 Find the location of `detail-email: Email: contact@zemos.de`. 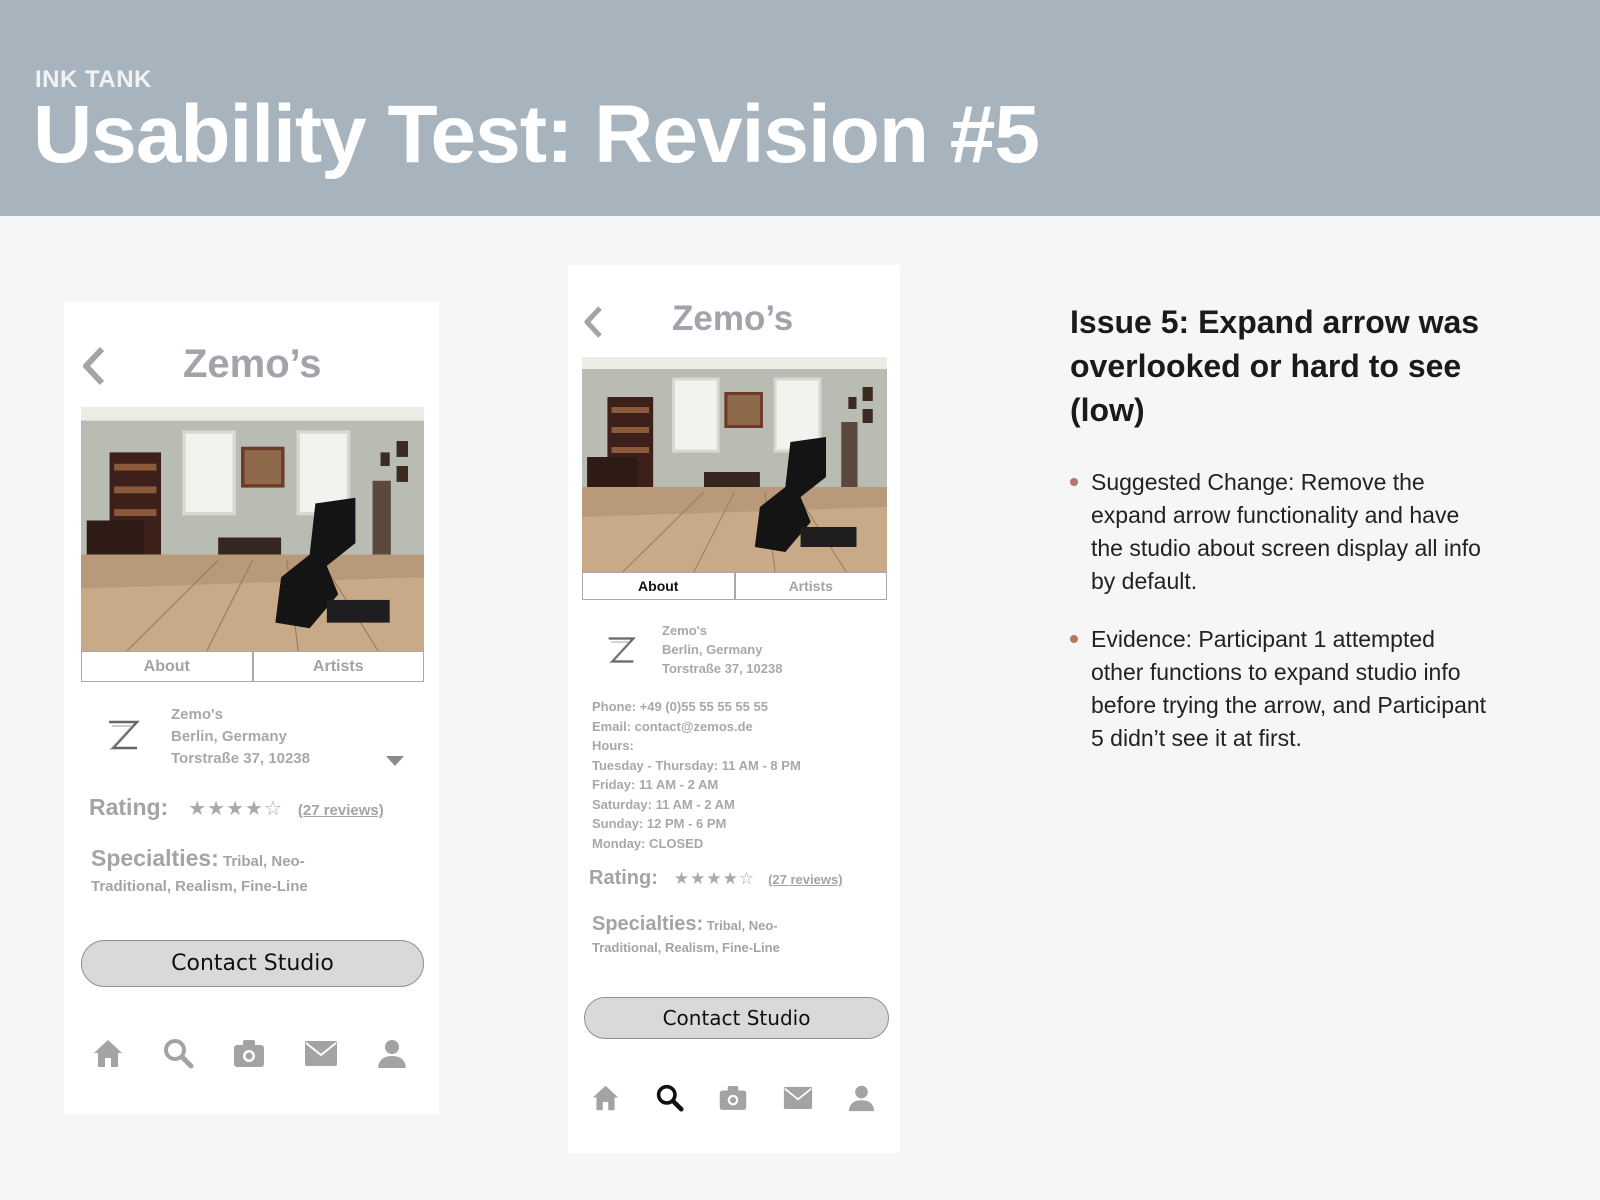

detail-email: Email: contact@zemos.de is located at coordinates (672, 726).